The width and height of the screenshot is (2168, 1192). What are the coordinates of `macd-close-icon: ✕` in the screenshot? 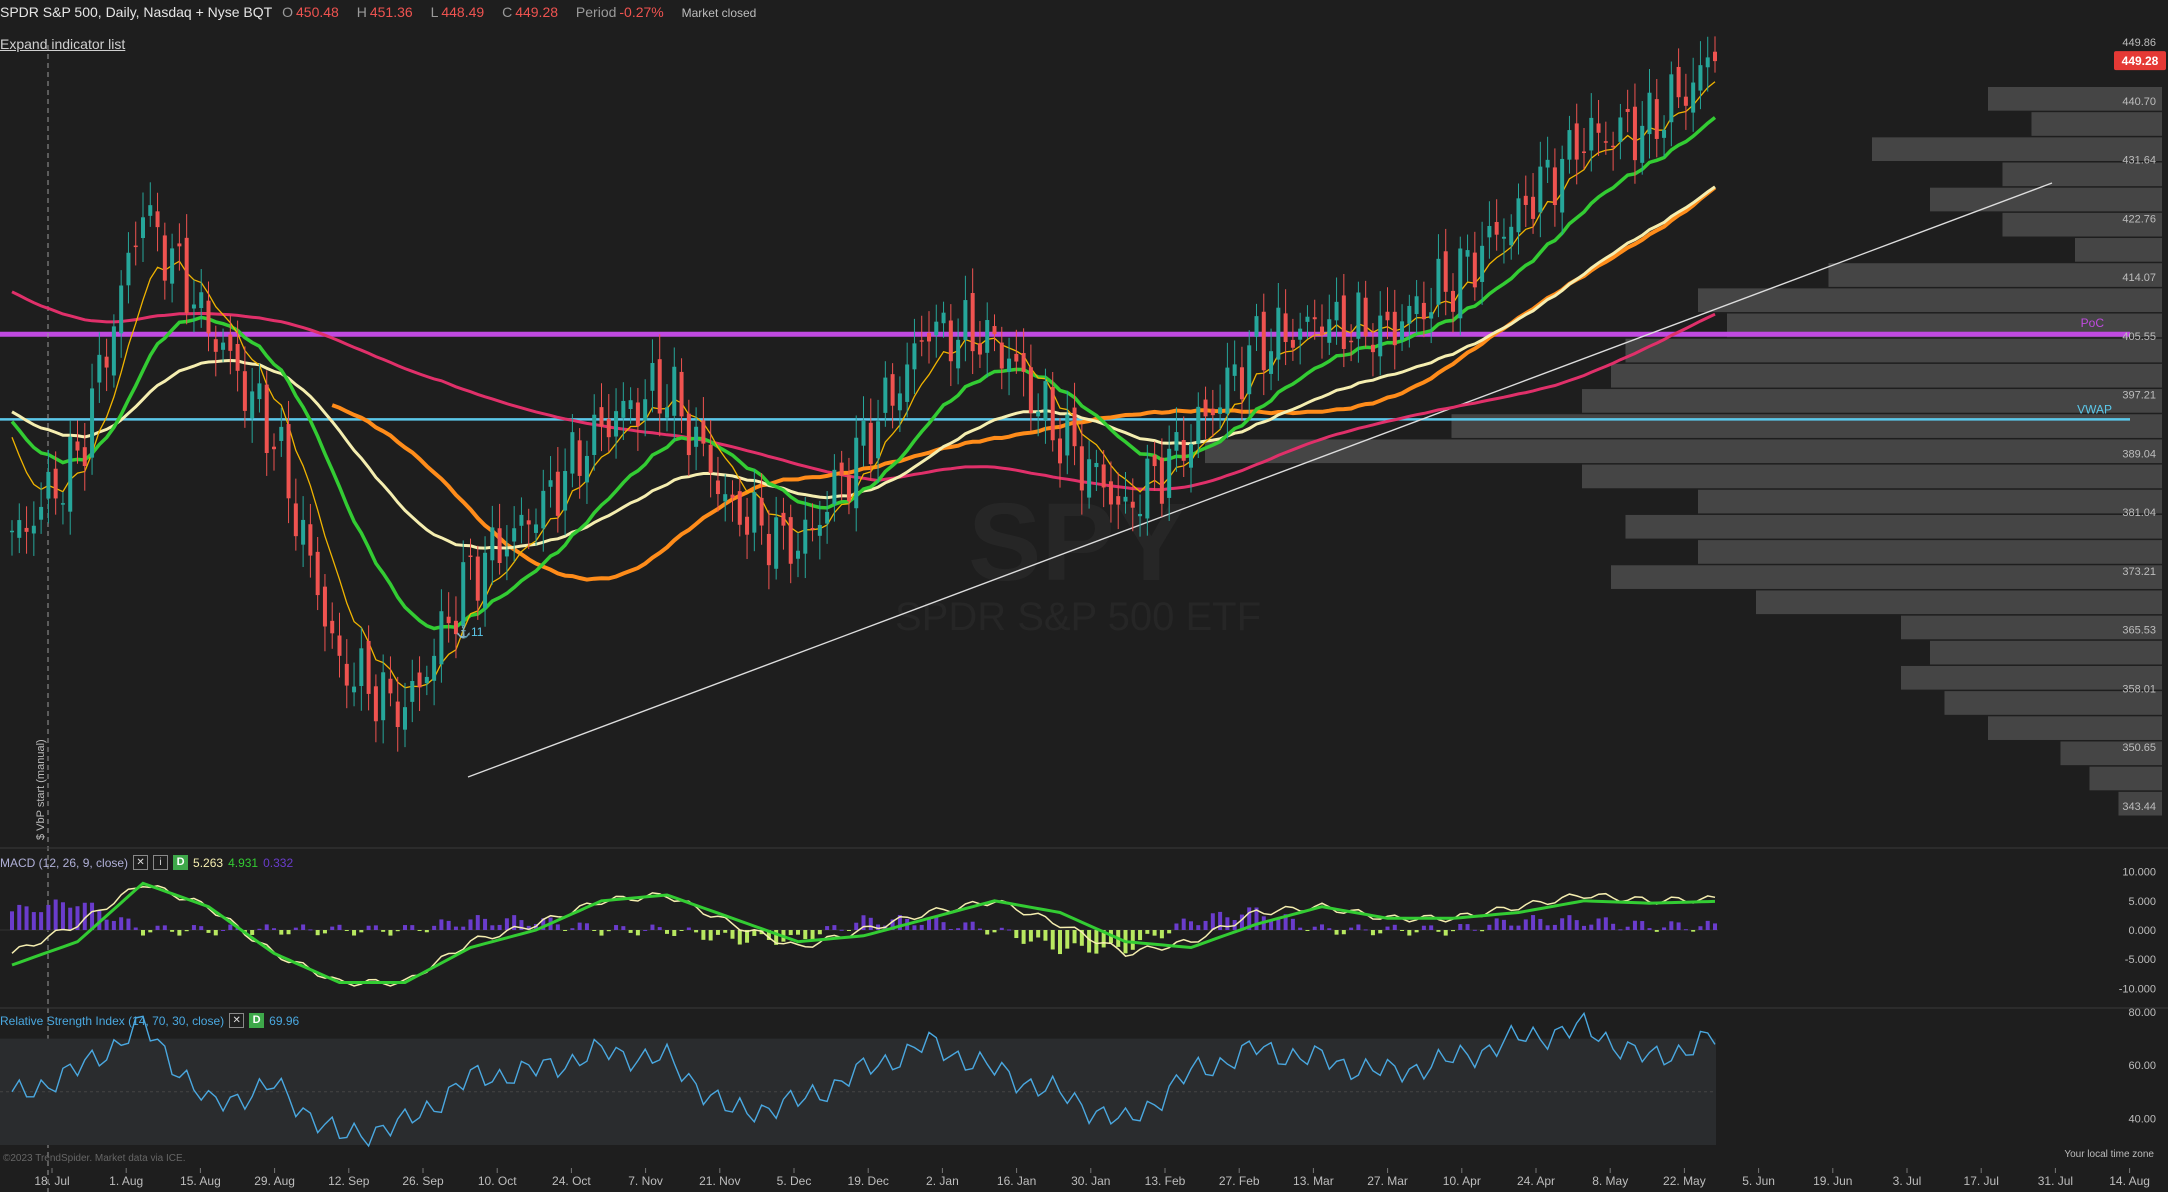 It's located at (141, 862).